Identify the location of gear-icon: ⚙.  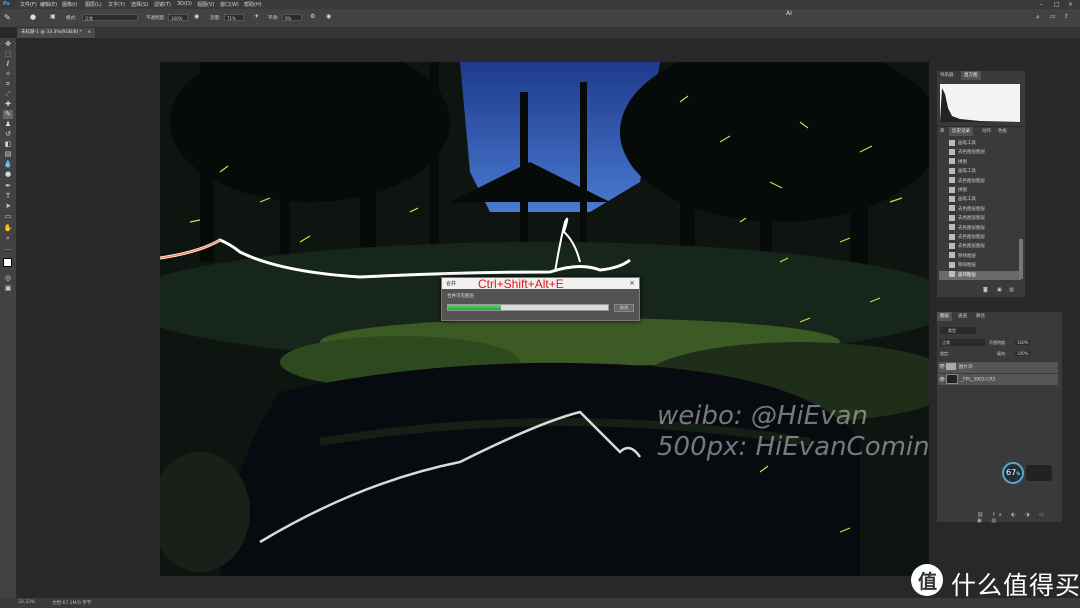
(312, 16).